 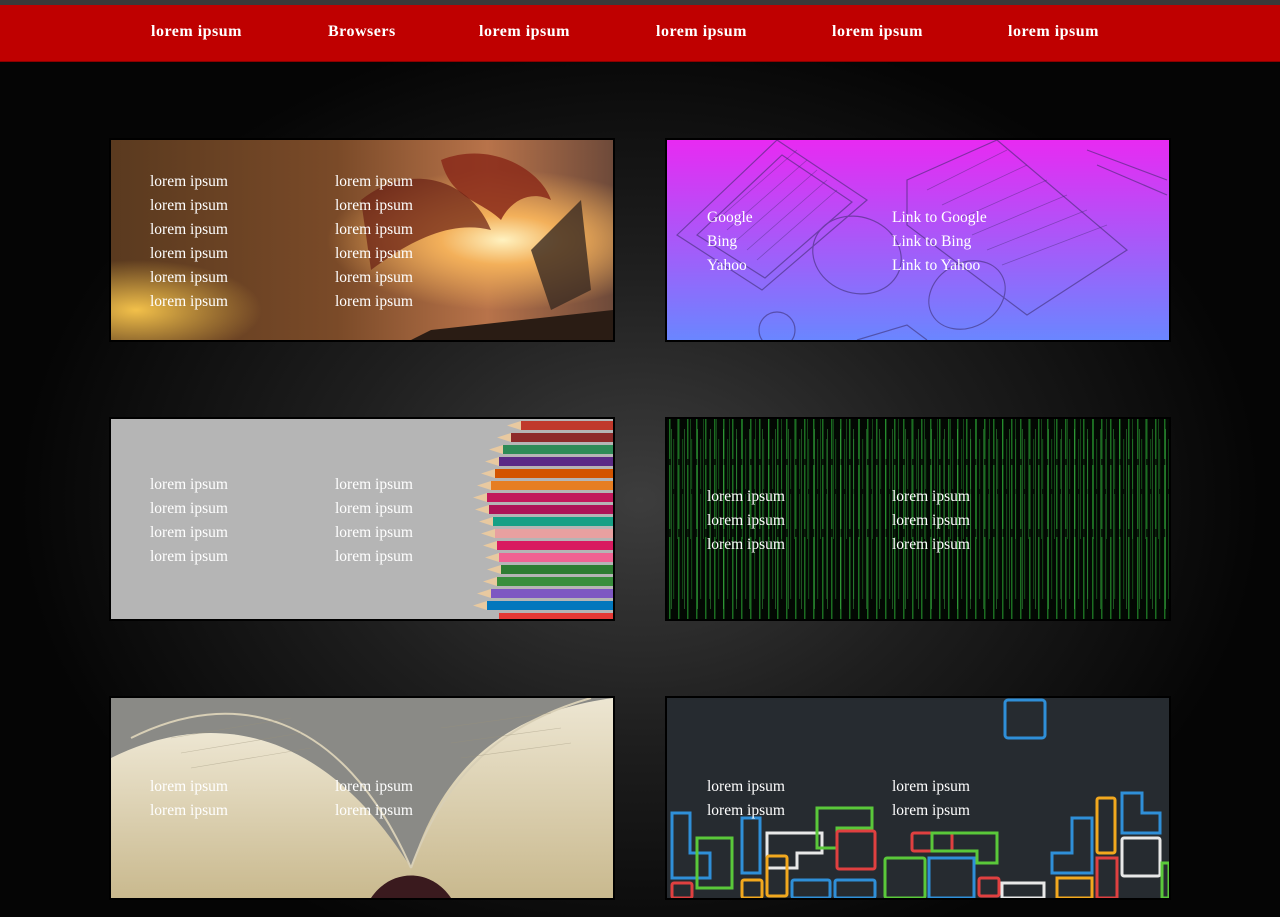 What do you see at coordinates (189, 799) in the screenshot?
I see `book-left-column: lorem ipsum lorem ipsum` at bounding box center [189, 799].